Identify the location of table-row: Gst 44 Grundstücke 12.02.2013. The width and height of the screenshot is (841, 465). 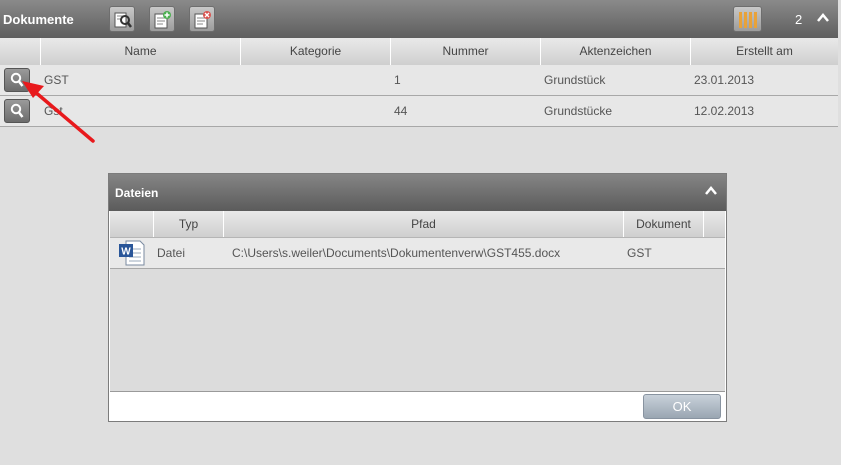
(419, 111).